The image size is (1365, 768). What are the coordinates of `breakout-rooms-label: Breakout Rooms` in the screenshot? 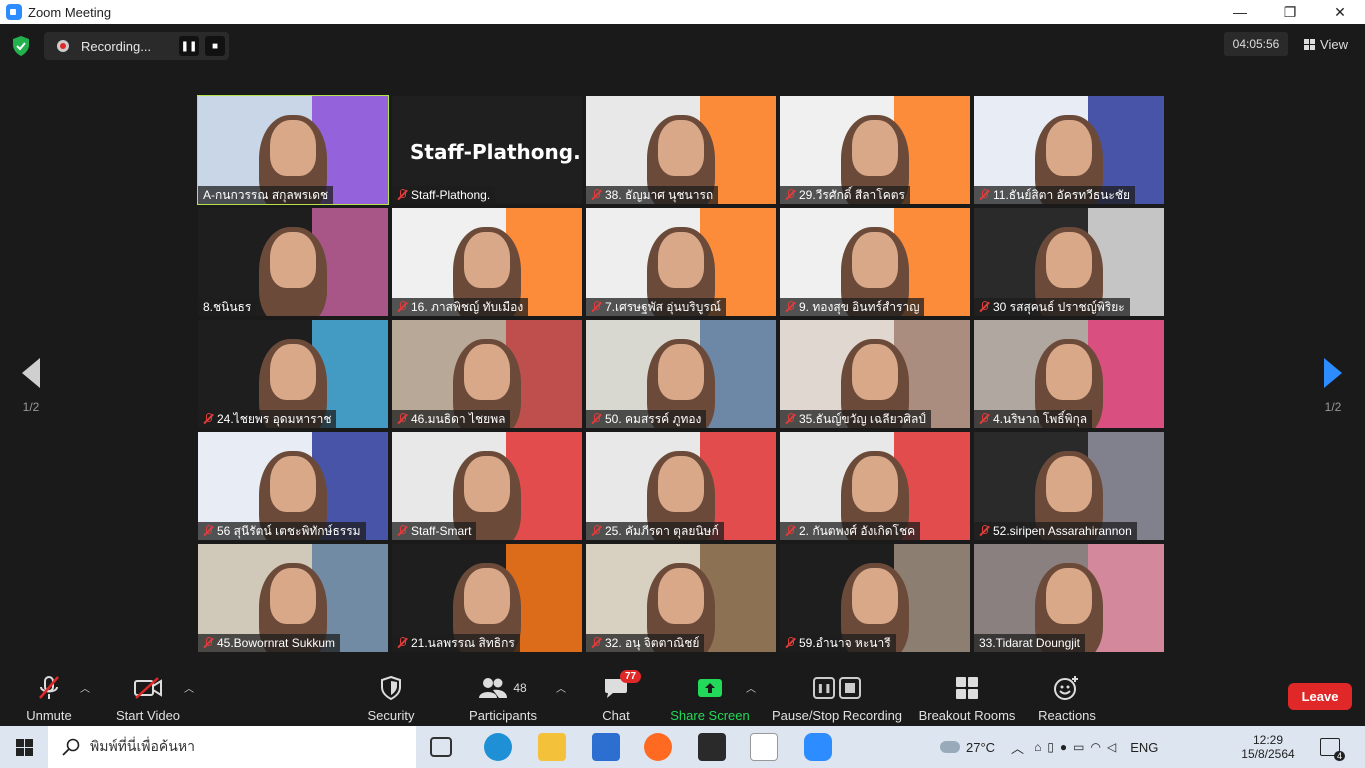 It's located at (967, 715).